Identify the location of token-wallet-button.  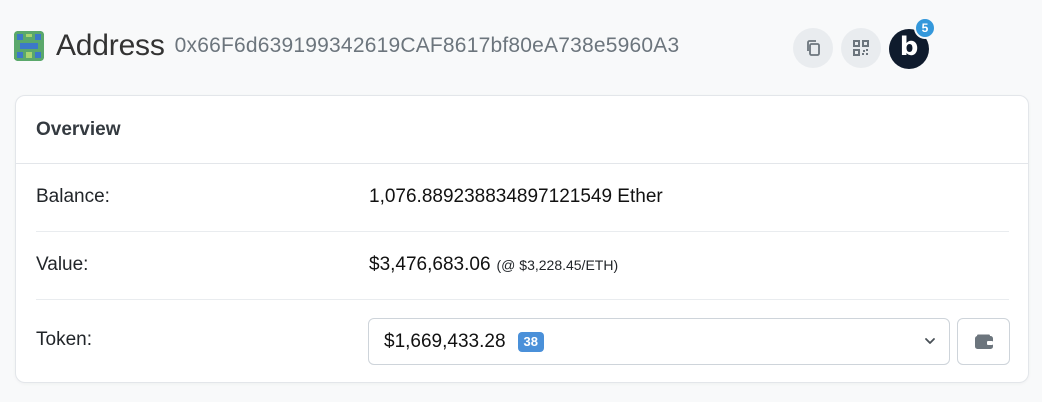
(983, 341).